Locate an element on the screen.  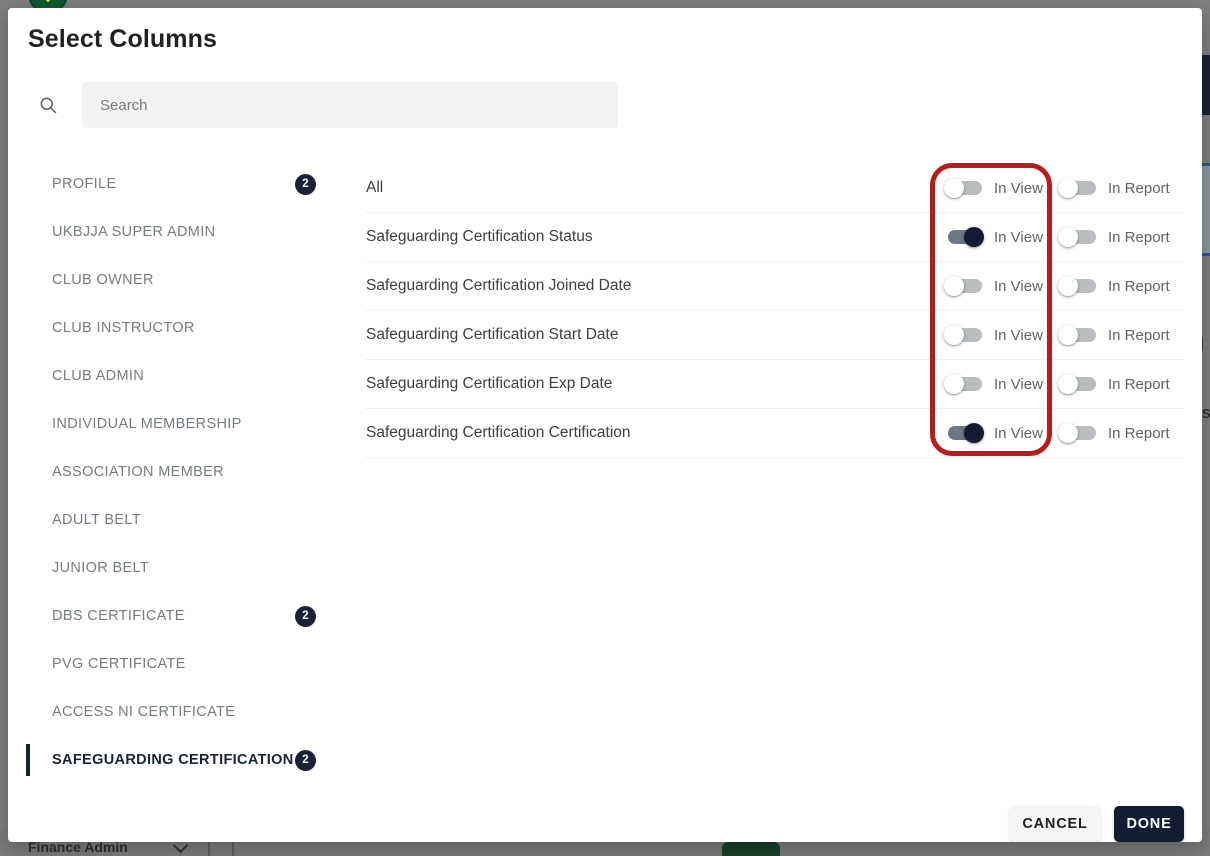
sidebar-item-label: PROFILE is located at coordinates (84, 184).